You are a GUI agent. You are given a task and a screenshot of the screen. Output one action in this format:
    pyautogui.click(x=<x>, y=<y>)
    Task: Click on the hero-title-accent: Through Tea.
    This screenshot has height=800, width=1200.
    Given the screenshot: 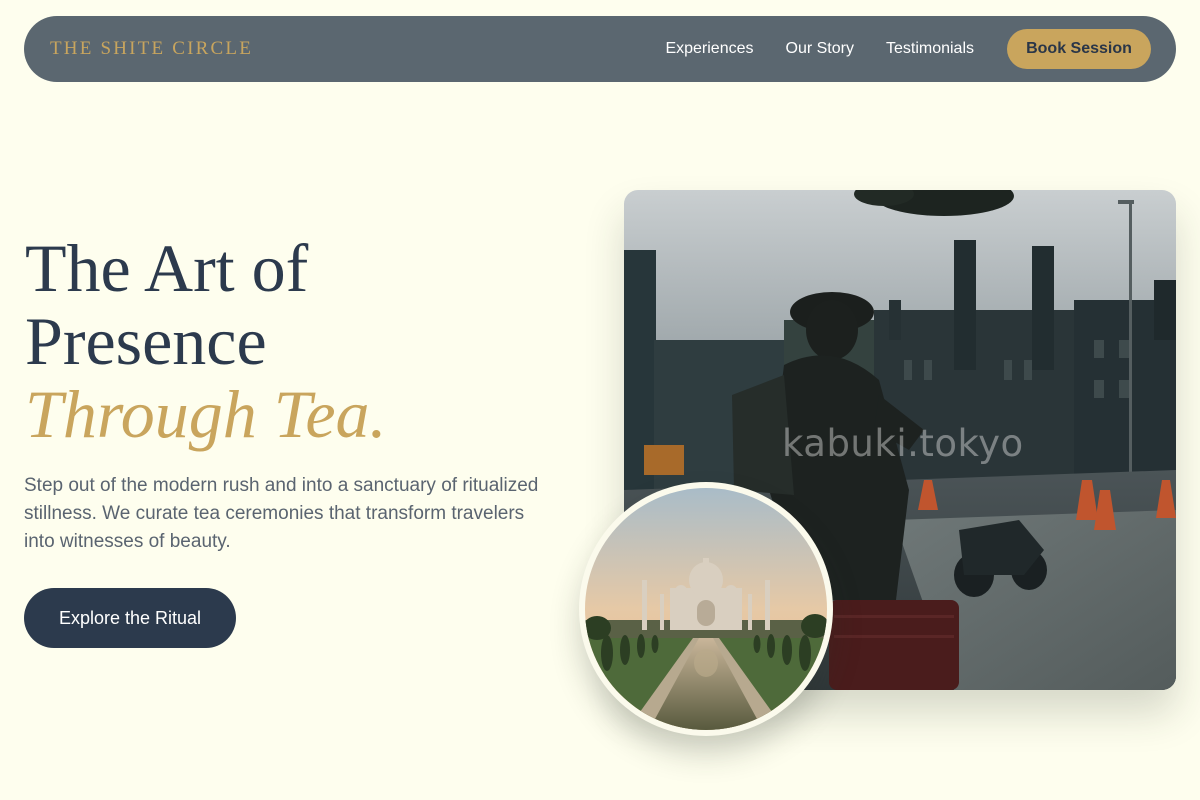 What is the action you would take?
    pyautogui.click(x=206, y=414)
    